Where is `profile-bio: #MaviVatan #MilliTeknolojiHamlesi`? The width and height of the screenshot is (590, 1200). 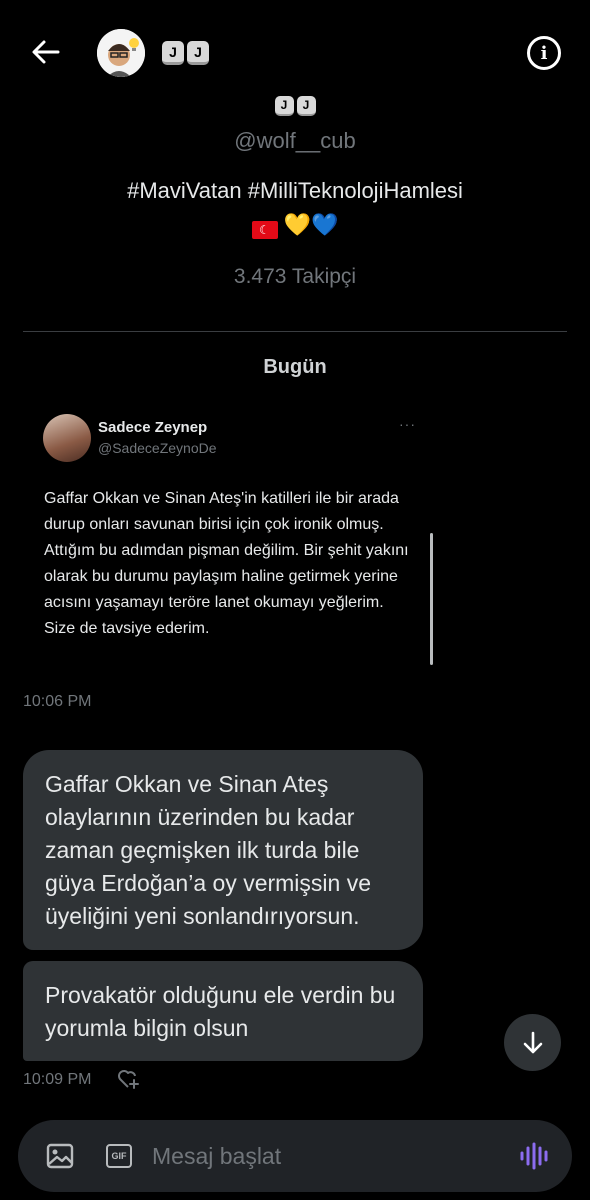 profile-bio: #MaviVatan #MilliTeknolojiHamlesi is located at coordinates (295, 190).